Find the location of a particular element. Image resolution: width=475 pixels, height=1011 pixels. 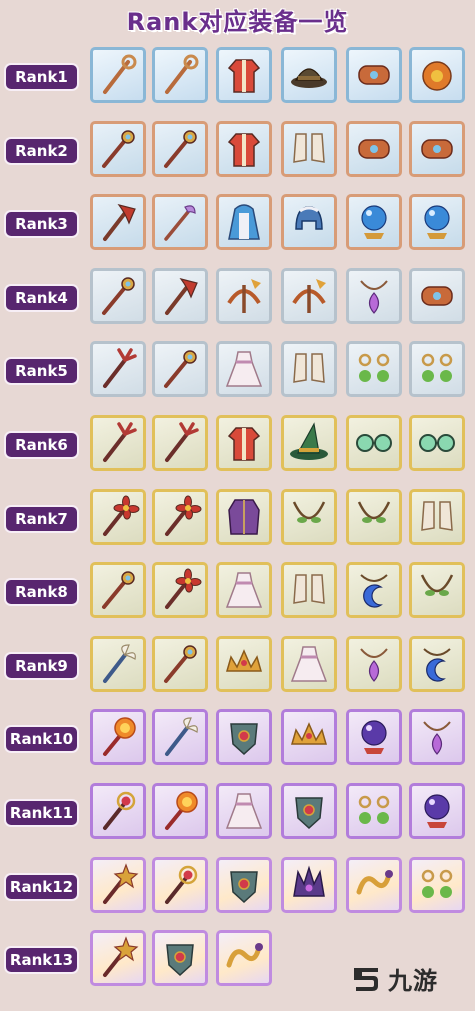

bracer-icon is located at coordinates (374, 75).